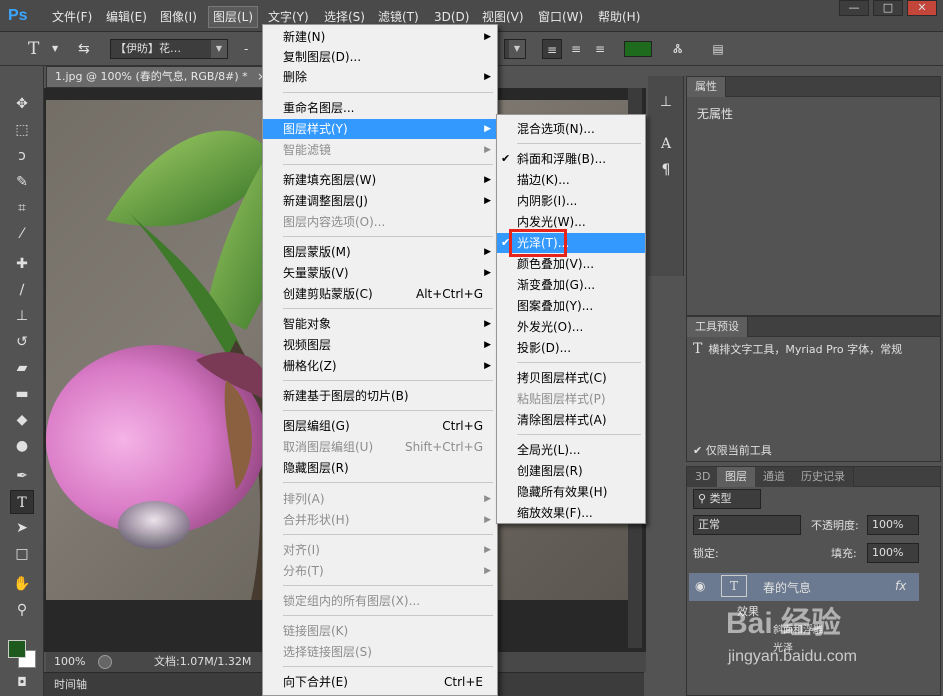 The image size is (943, 696). What do you see at coordinates (560, 17) in the screenshot?
I see `menu-window: 窗口(W)` at bounding box center [560, 17].